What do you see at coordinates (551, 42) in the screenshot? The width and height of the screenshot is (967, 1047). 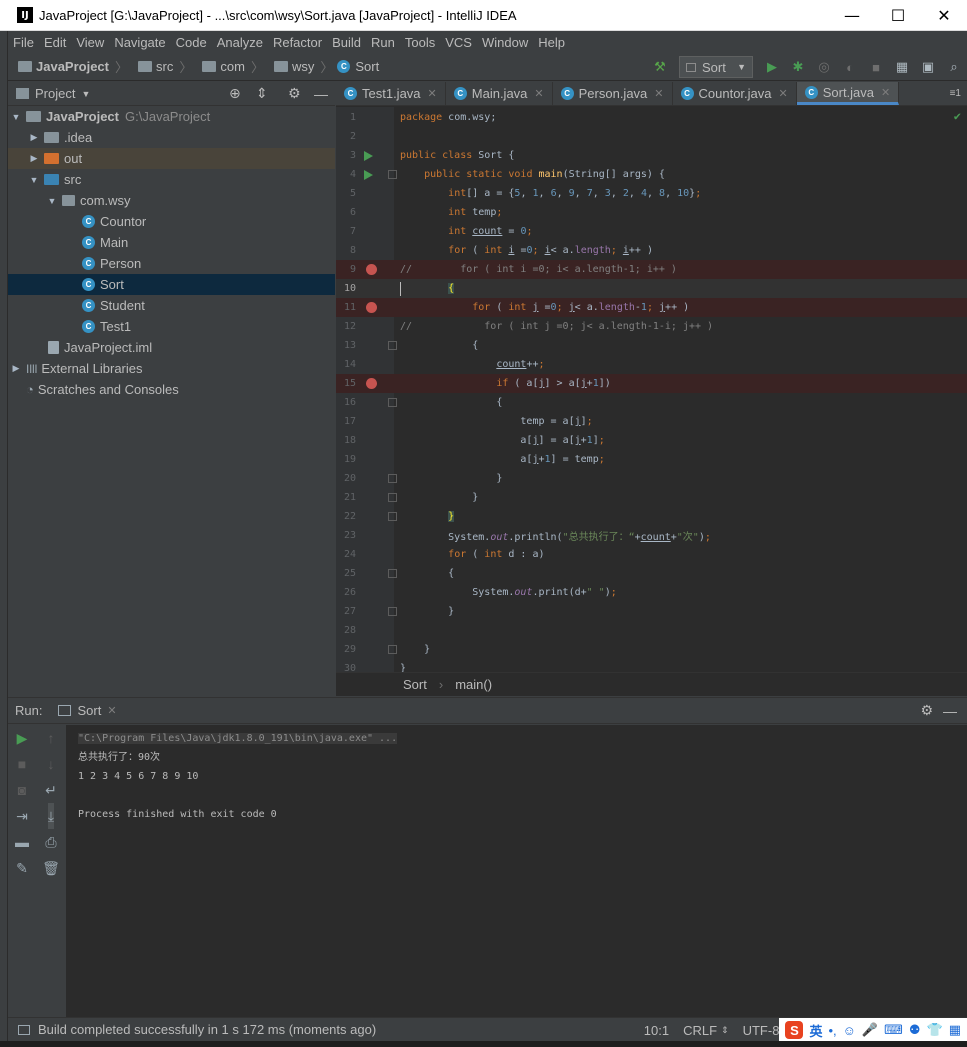 I see `menu-help: Help` at bounding box center [551, 42].